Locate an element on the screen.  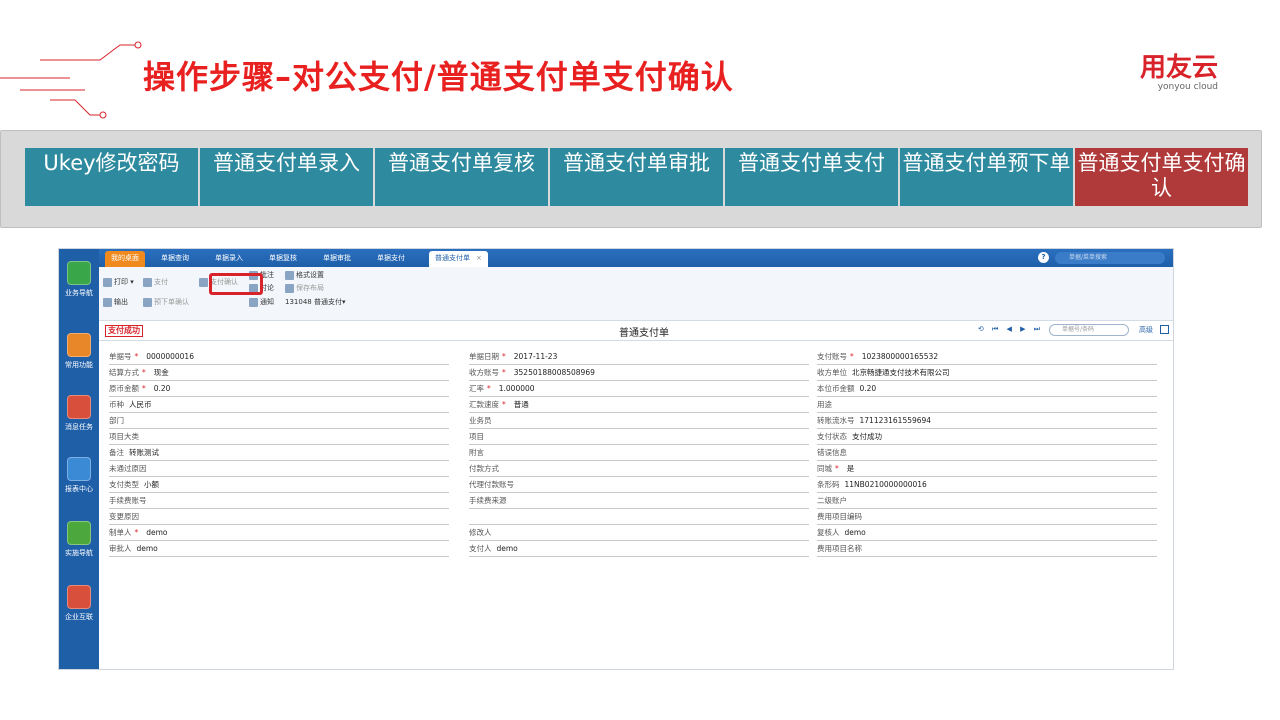
form-field-row: 附言 is located at coordinates (639, 453).